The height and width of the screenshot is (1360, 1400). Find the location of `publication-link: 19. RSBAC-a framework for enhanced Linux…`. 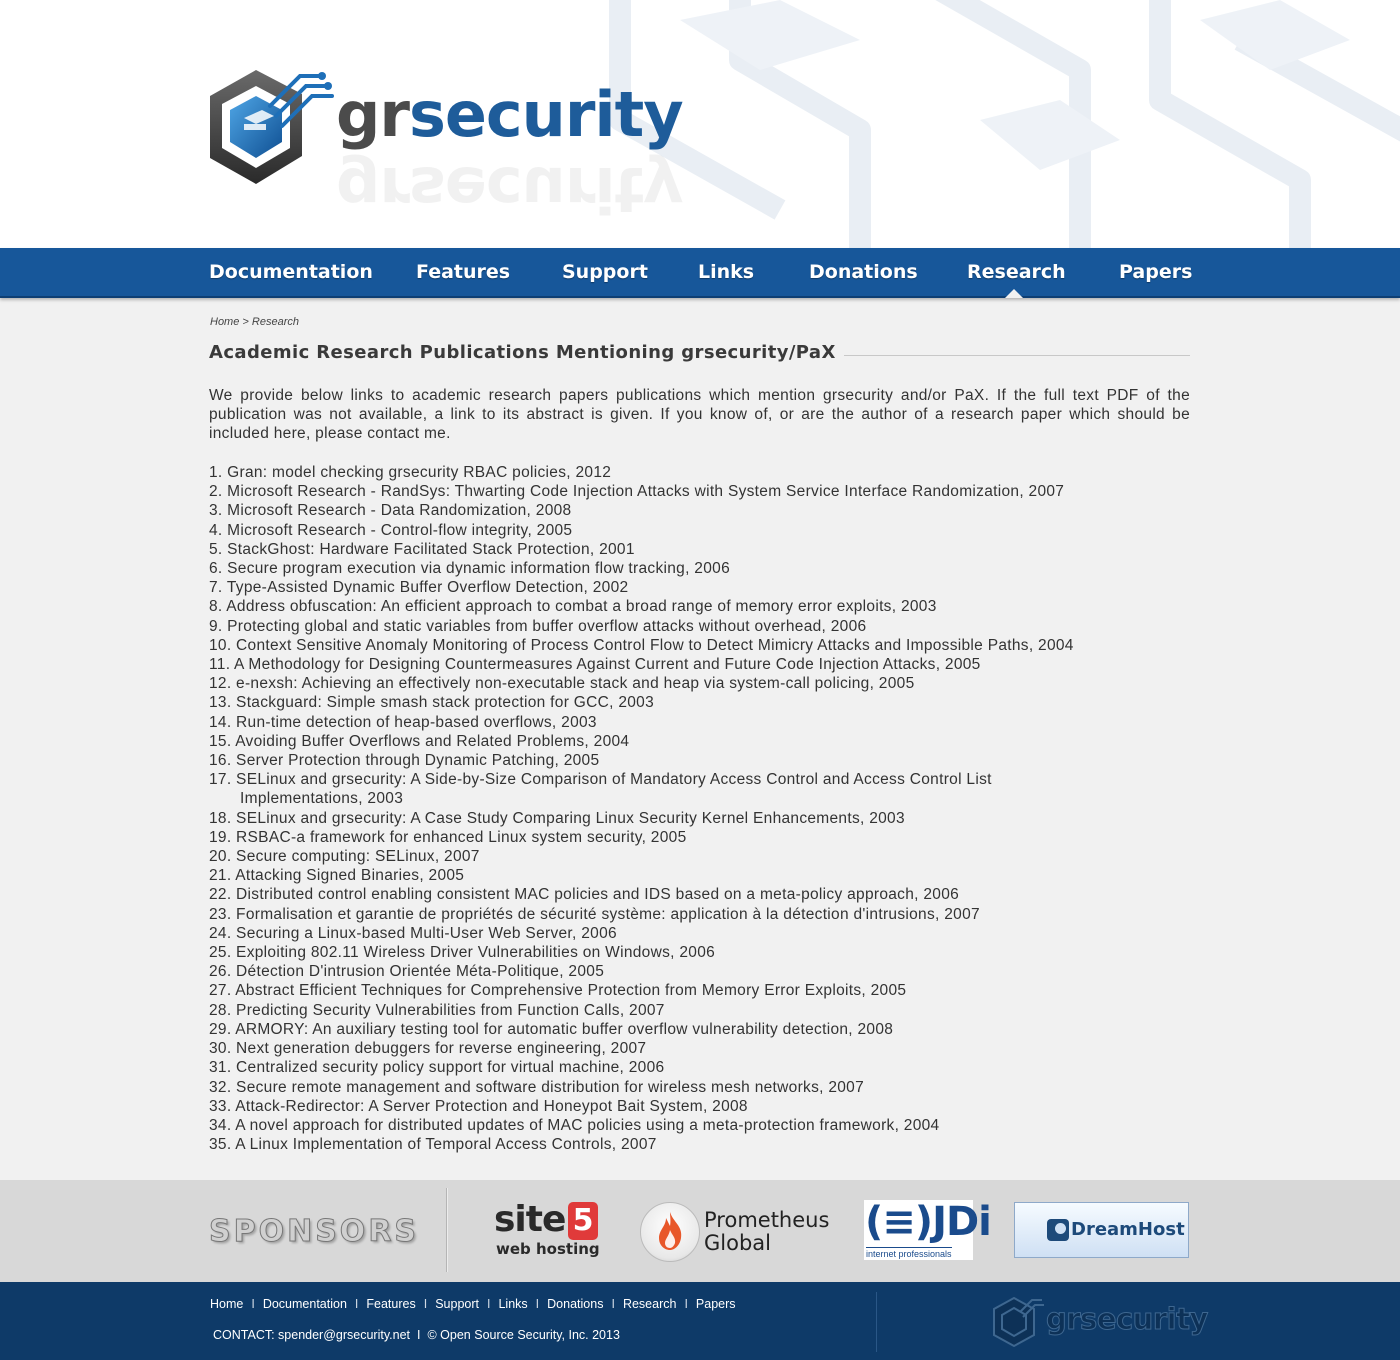

publication-link: 19. RSBAC-a framework for enhanced Linux… is located at coordinates (448, 837).